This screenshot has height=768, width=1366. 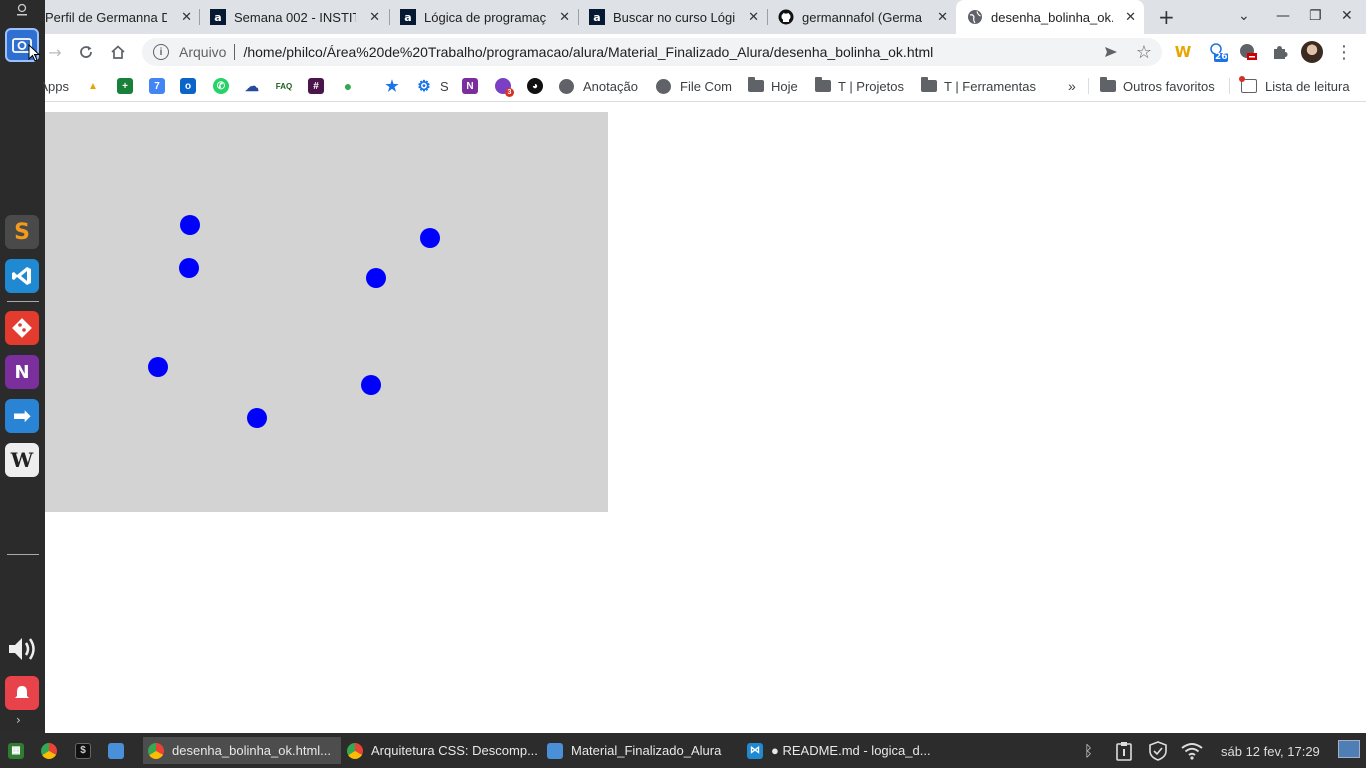 What do you see at coordinates (1088, 751) in the screenshot?
I see `bluetooth-icon: ᛒ` at bounding box center [1088, 751].